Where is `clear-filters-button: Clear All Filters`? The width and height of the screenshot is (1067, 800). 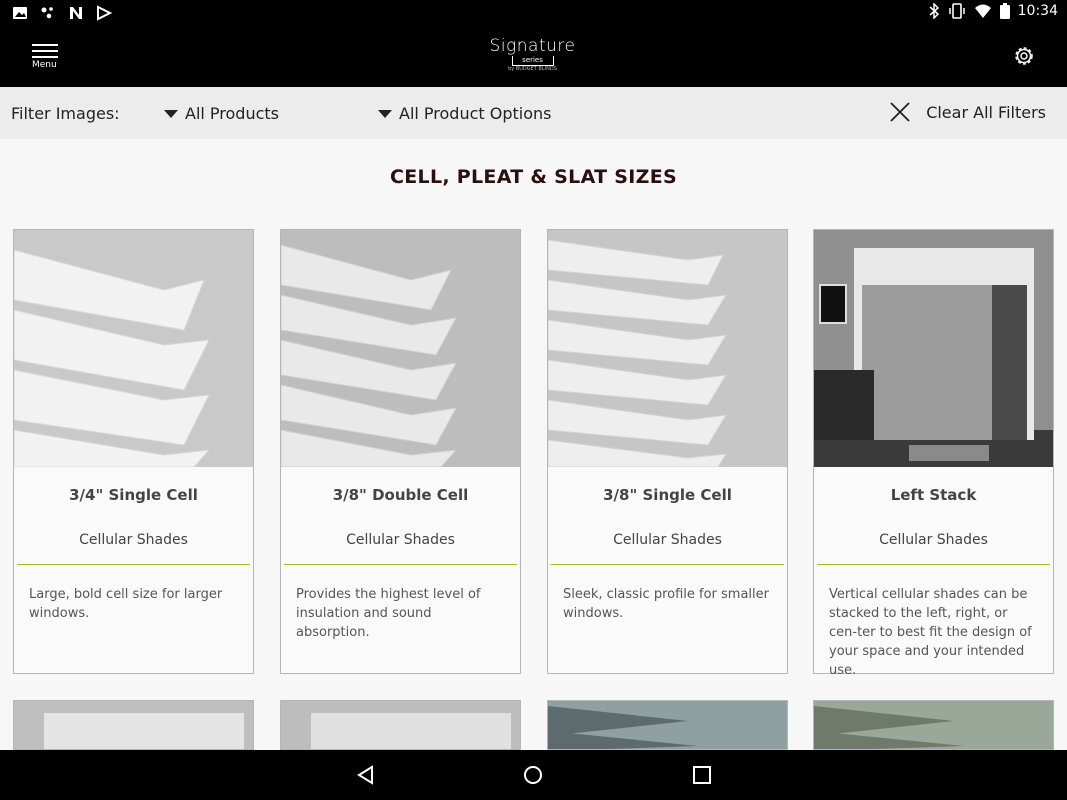 clear-filters-button: Clear All Filters is located at coordinates (967, 112).